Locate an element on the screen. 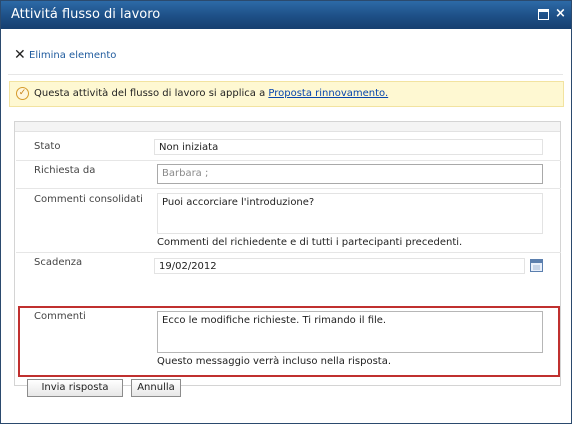 Image resolution: width=572 pixels, height=424 pixels. status-value: Non iniziata is located at coordinates (348, 147).